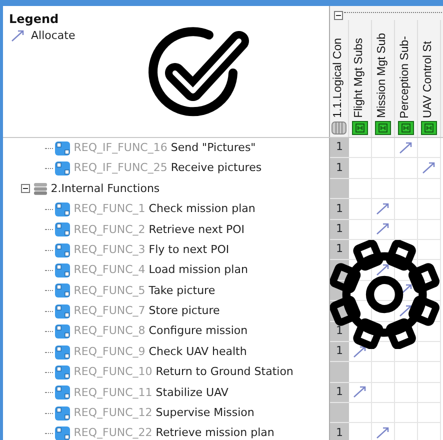 The height and width of the screenshot is (440, 443). Describe the element at coordinates (168, 168) in the screenshot. I see `requirement-label: REQ_IF_FUNC_25 Receive pictures` at that location.